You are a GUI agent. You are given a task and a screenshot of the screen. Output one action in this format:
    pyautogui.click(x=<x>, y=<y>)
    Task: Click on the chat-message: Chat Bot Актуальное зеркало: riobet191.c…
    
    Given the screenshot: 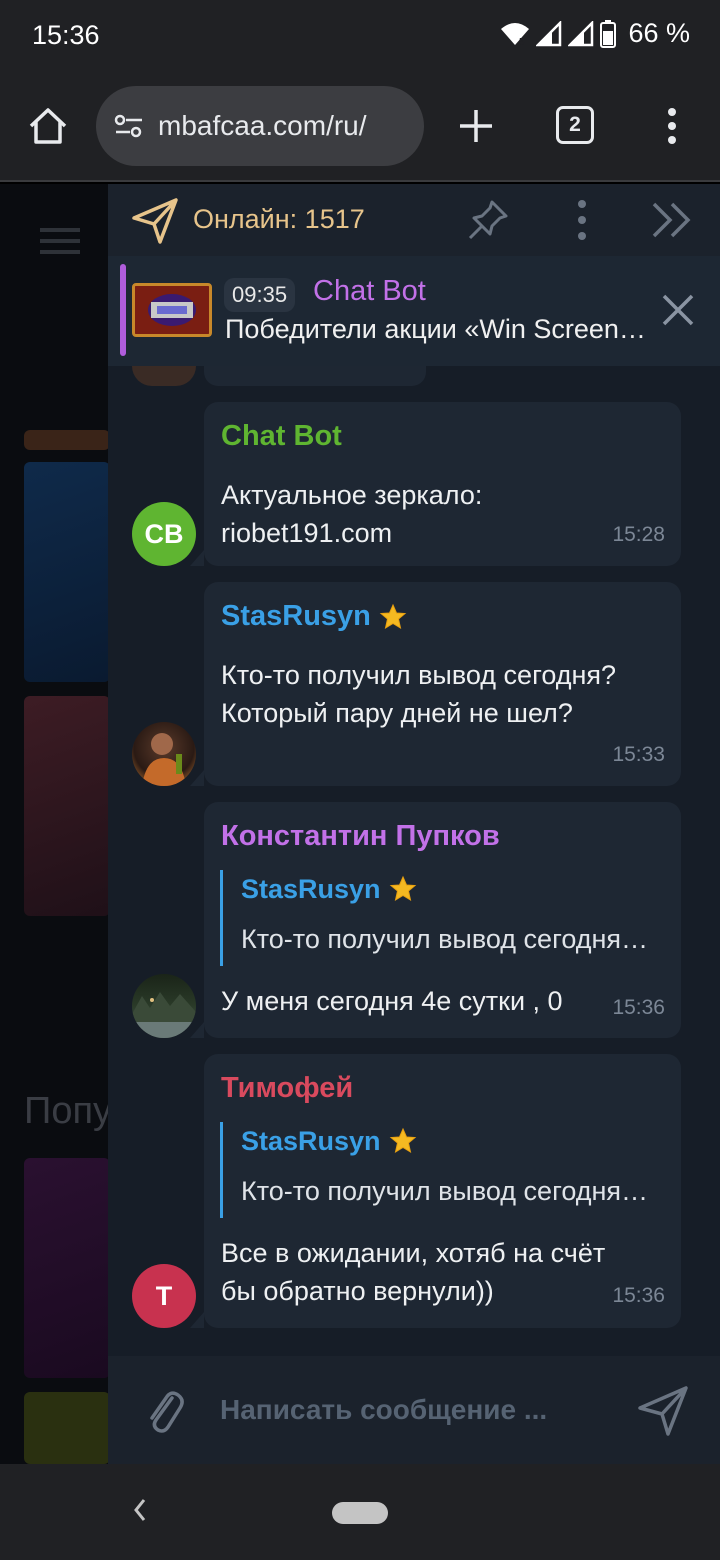 What is the action you would take?
    pyautogui.click(x=435, y=484)
    